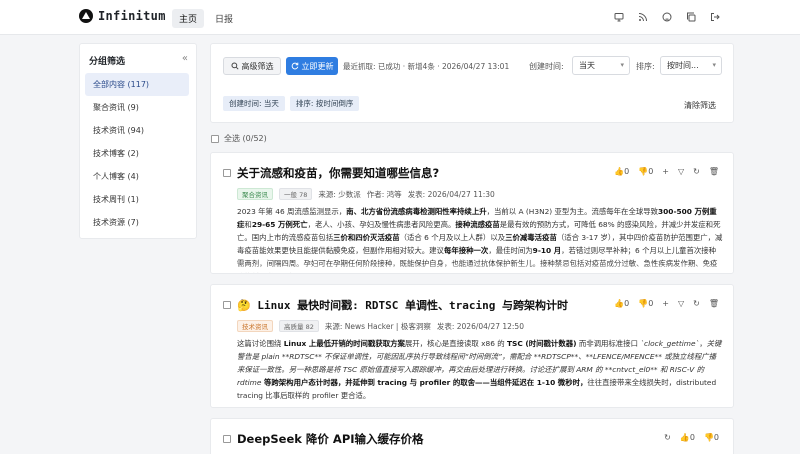 This screenshot has height=454, width=800. What do you see at coordinates (670, 343) in the screenshot?
I see `summary-run: `clock_gettime`` at bounding box center [670, 343].